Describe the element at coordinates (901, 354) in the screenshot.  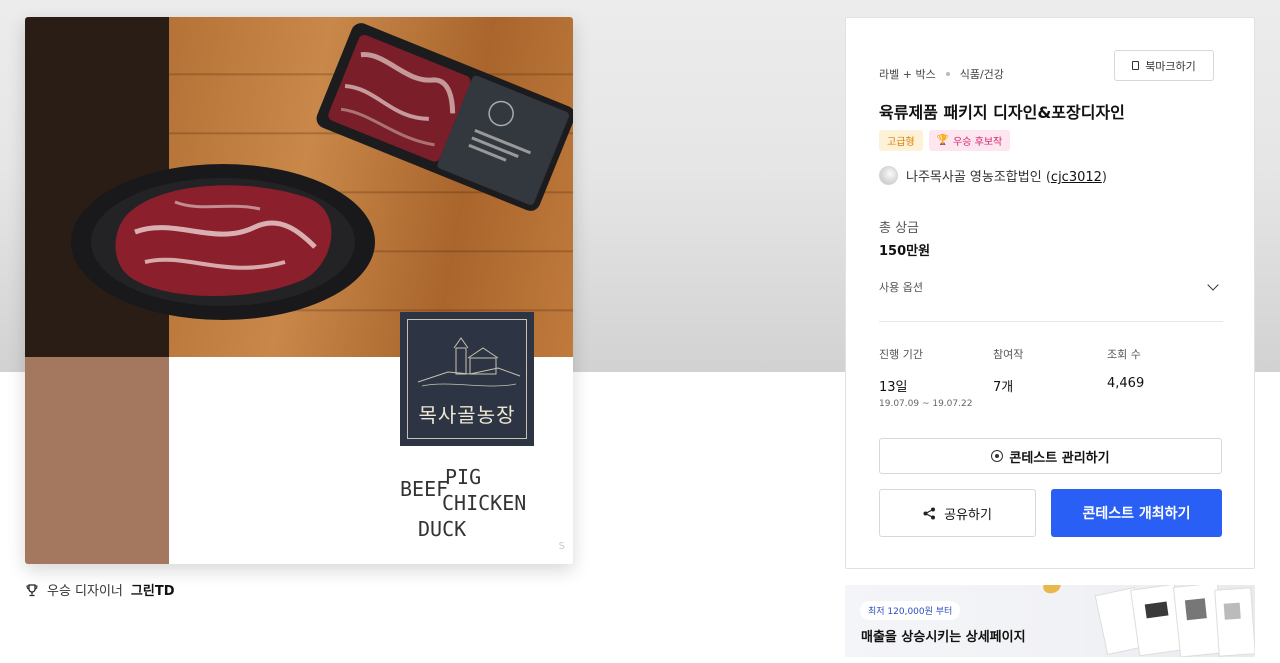
I see `stat-period-label: 진행 기간` at that location.